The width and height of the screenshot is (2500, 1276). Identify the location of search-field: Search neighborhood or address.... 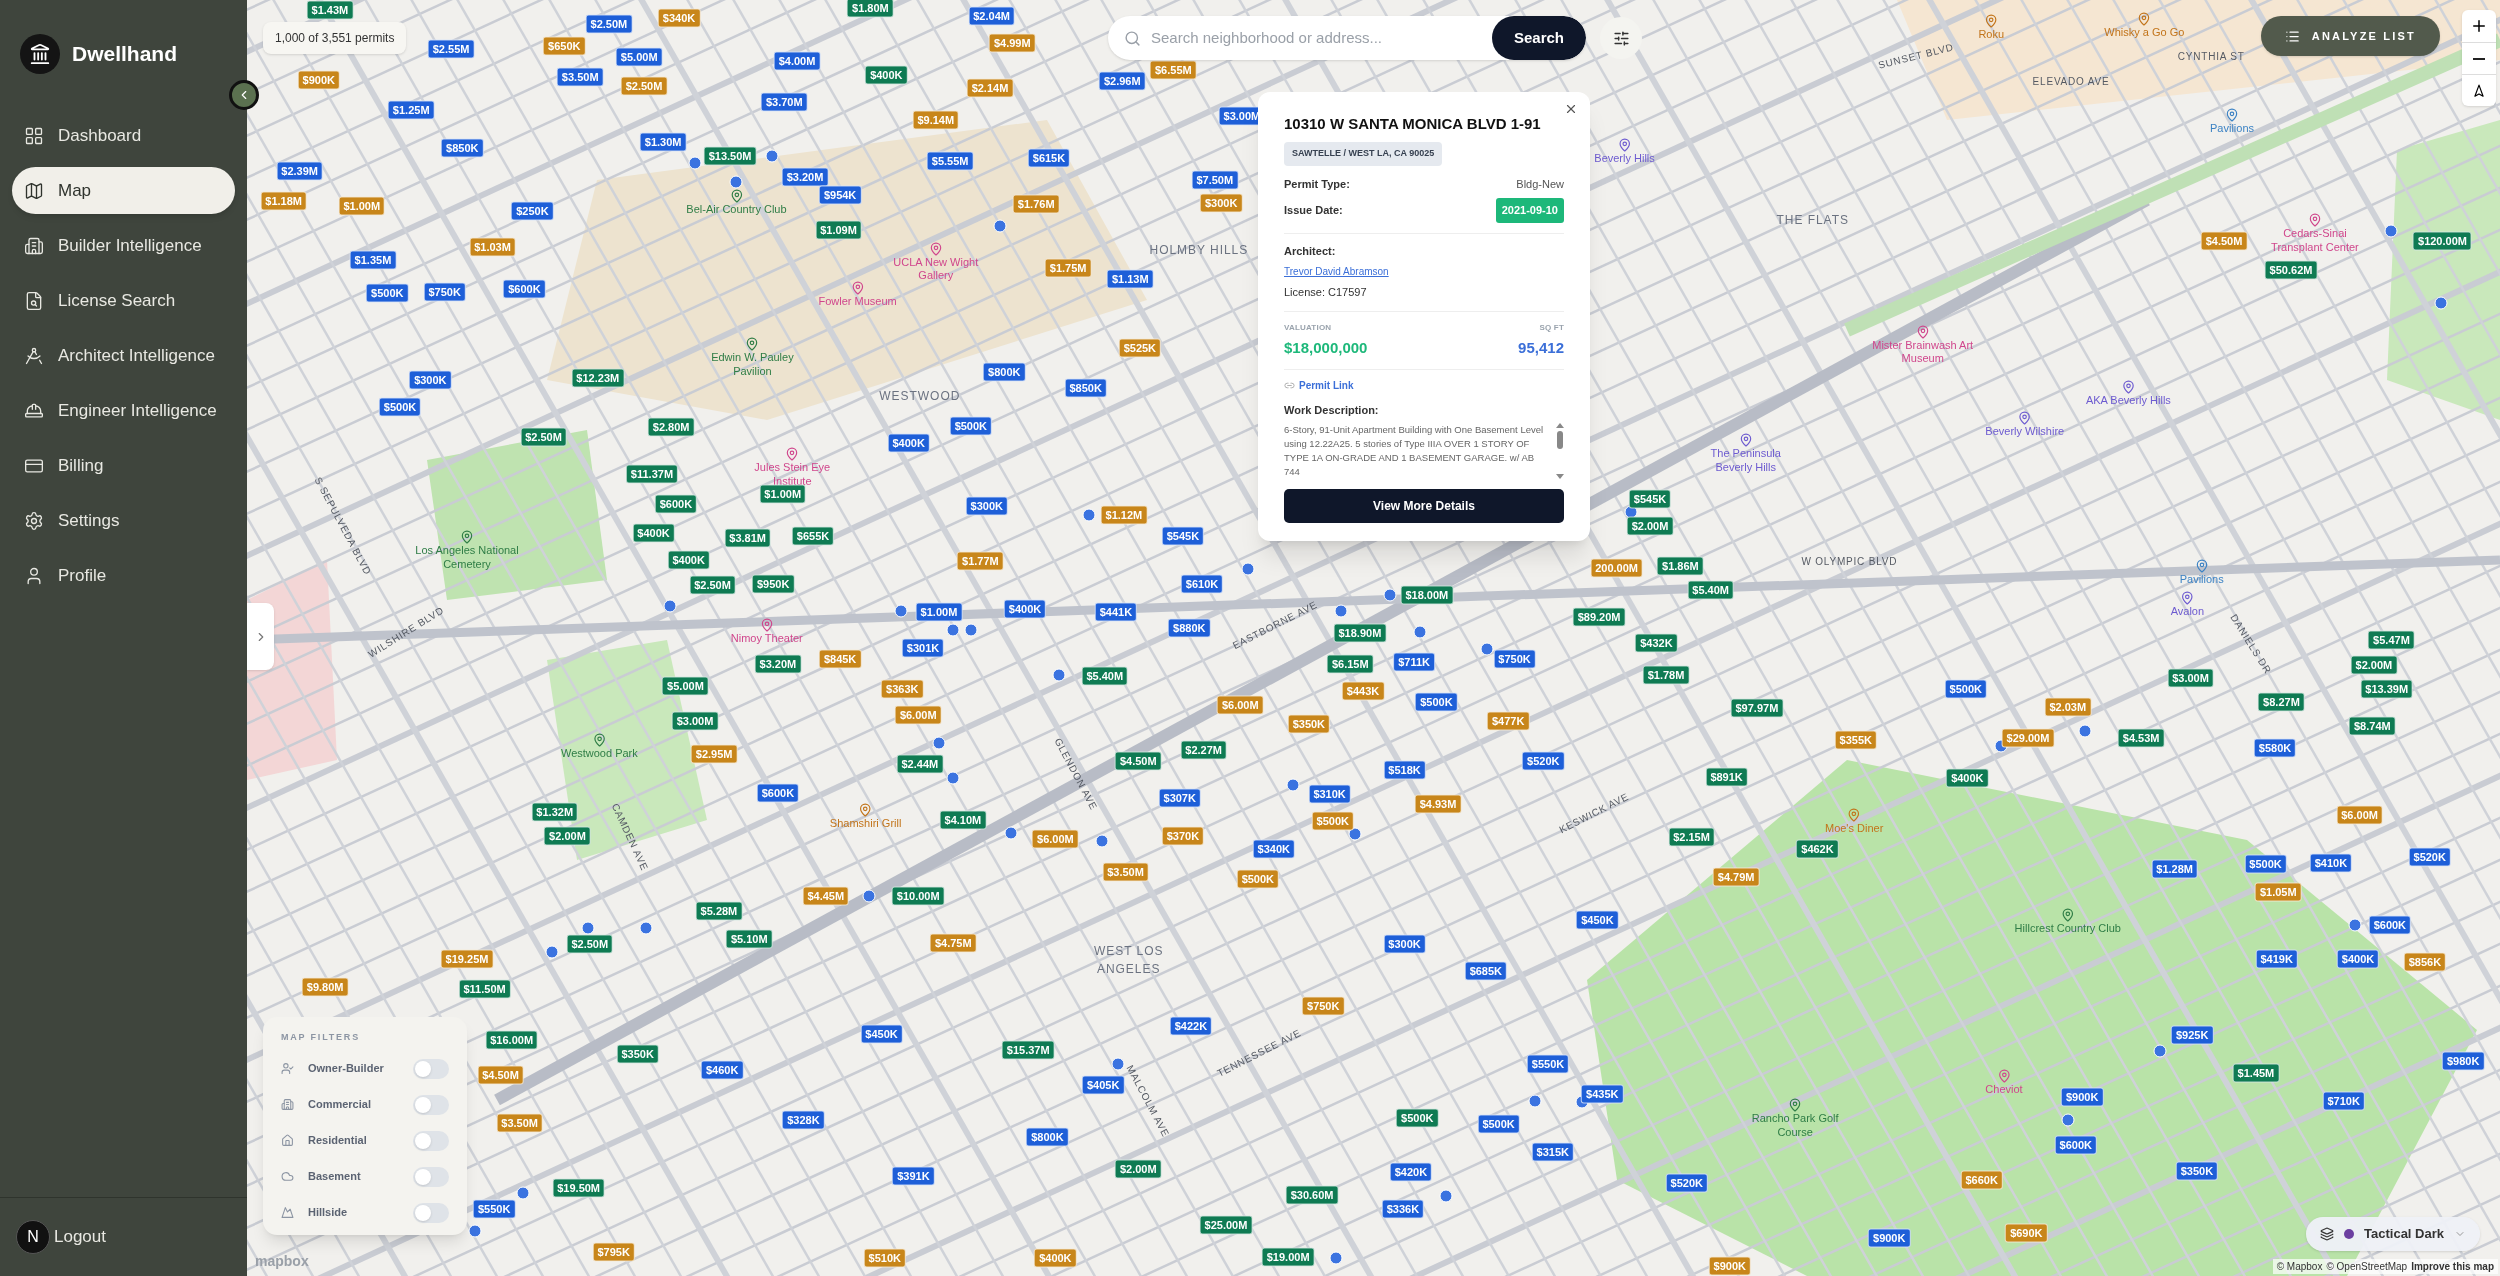
(1321, 38).